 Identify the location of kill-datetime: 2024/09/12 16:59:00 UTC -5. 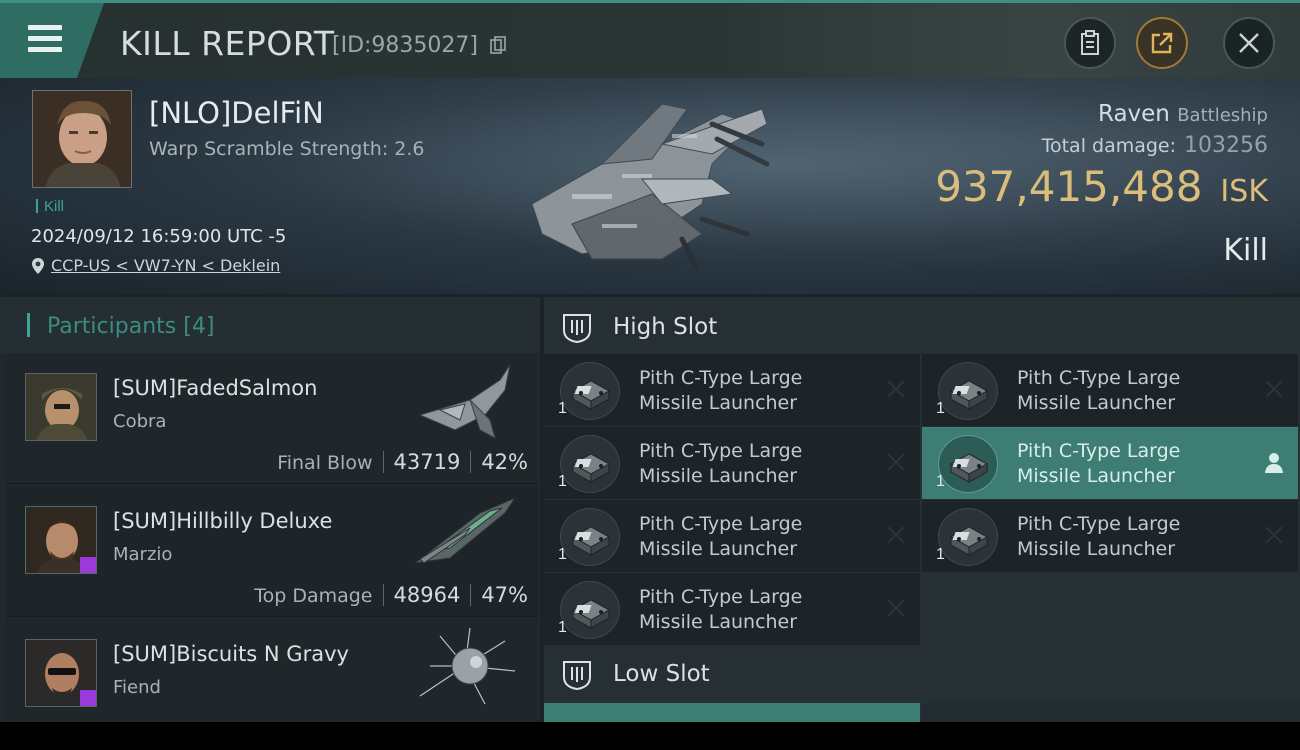
(159, 236).